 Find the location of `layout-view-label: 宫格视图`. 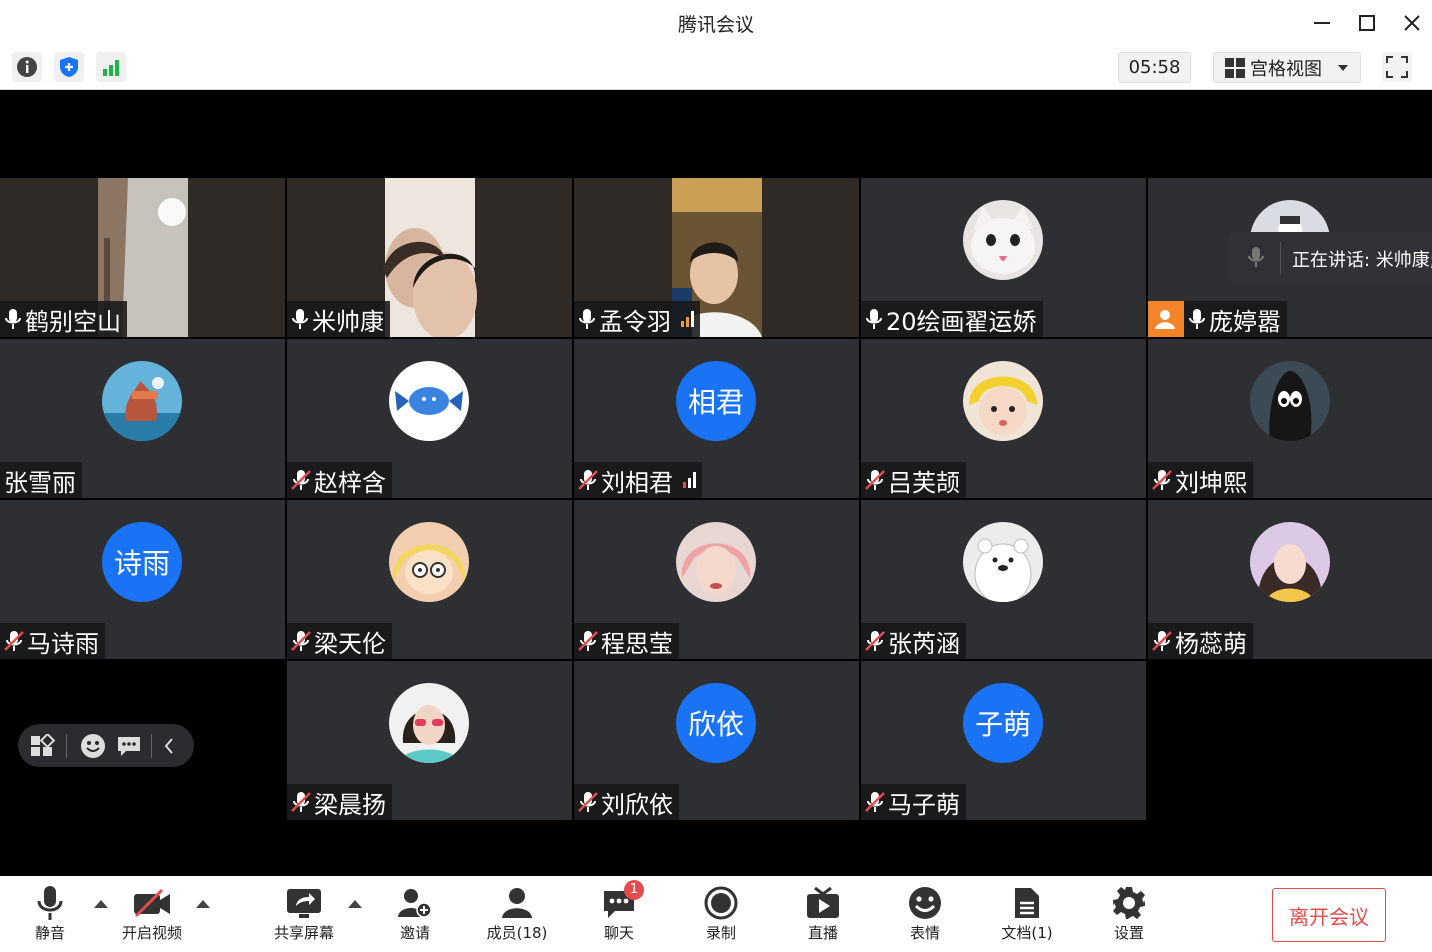

layout-view-label: 宫格视图 is located at coordinates (1286, 69).